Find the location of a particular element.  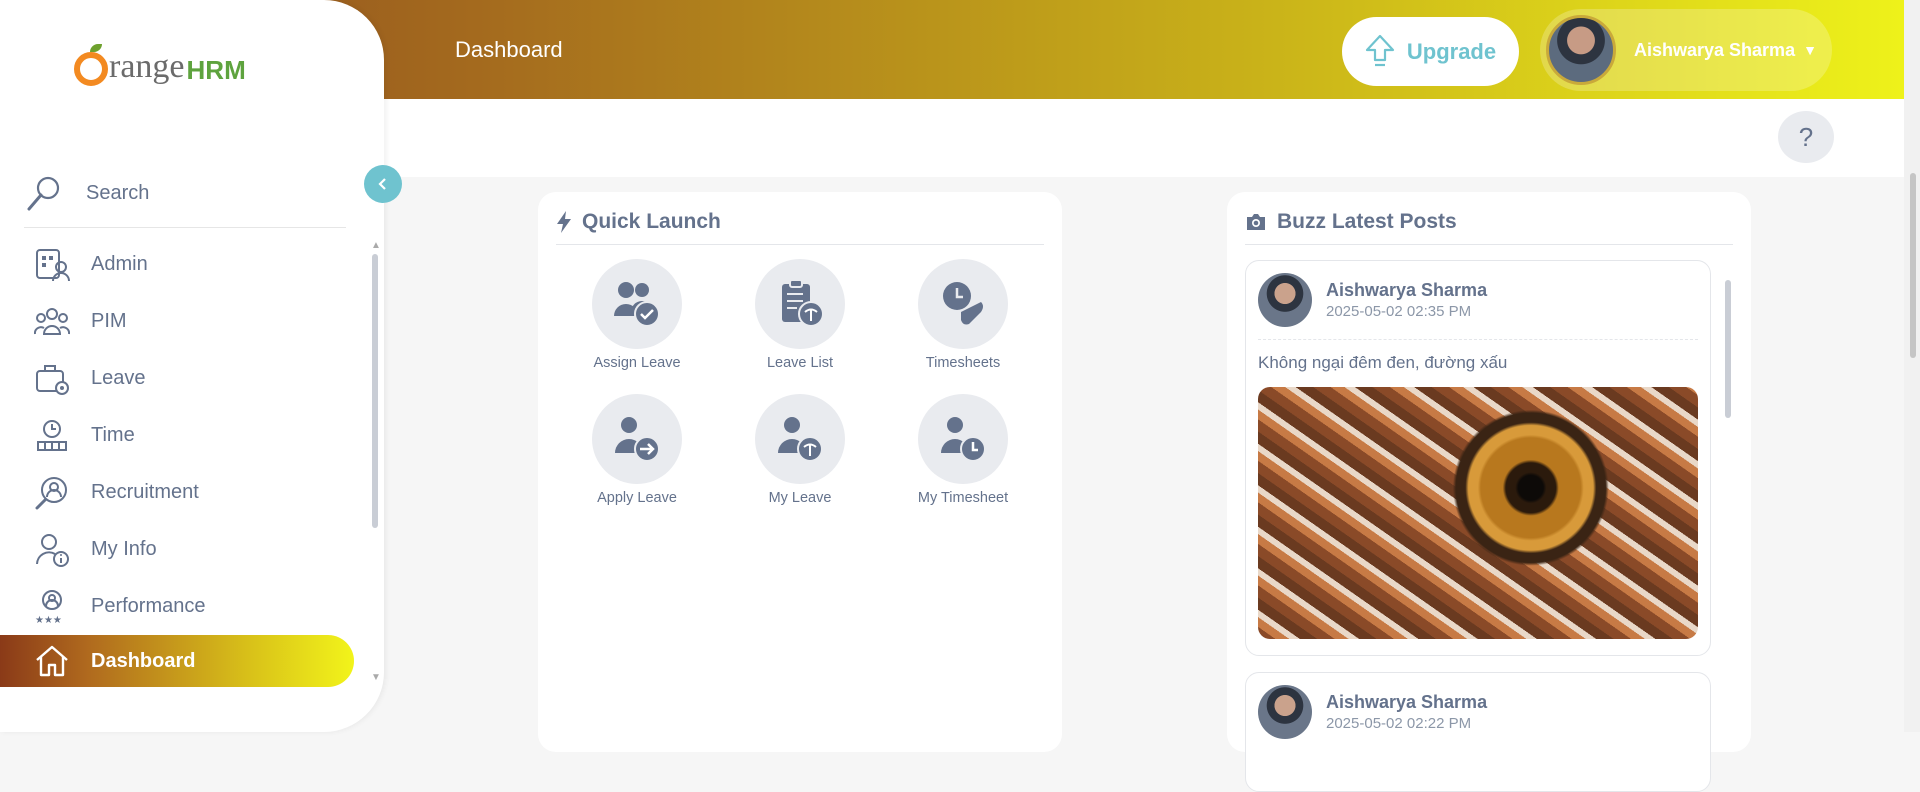

quick-launch-header: Quick Launch is located at coordinates (638, 222).